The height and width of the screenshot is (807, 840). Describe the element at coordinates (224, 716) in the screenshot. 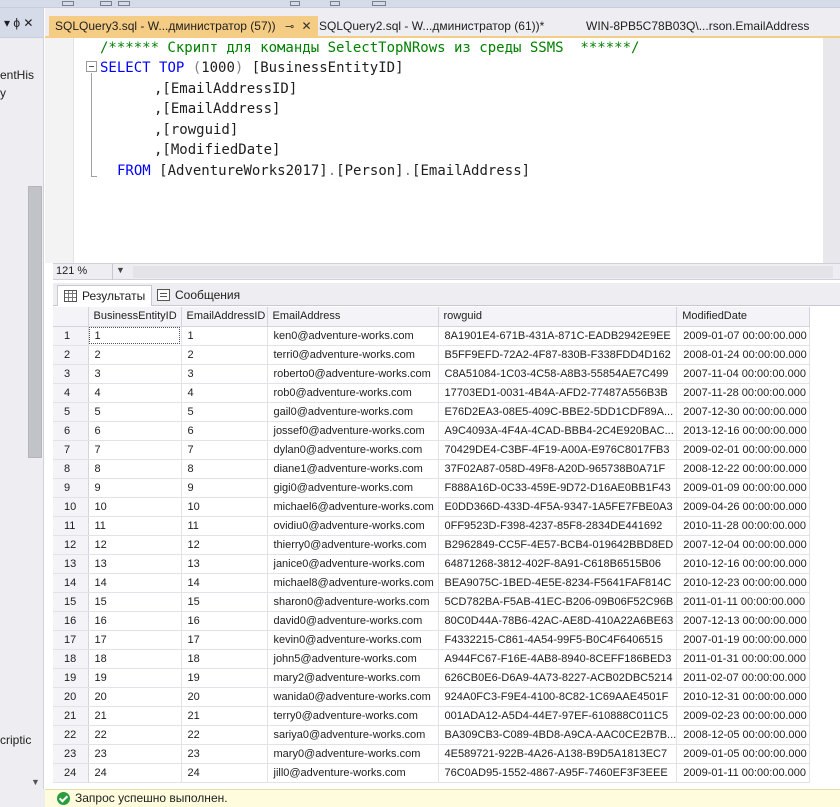

I see `grid-cell: 21` at that location.